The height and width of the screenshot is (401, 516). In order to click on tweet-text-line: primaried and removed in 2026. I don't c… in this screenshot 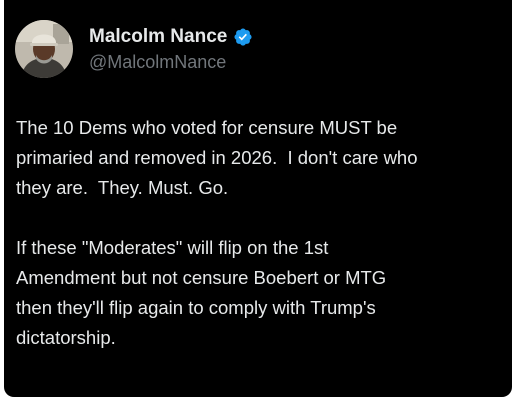, I will do `click(217, 157)`.